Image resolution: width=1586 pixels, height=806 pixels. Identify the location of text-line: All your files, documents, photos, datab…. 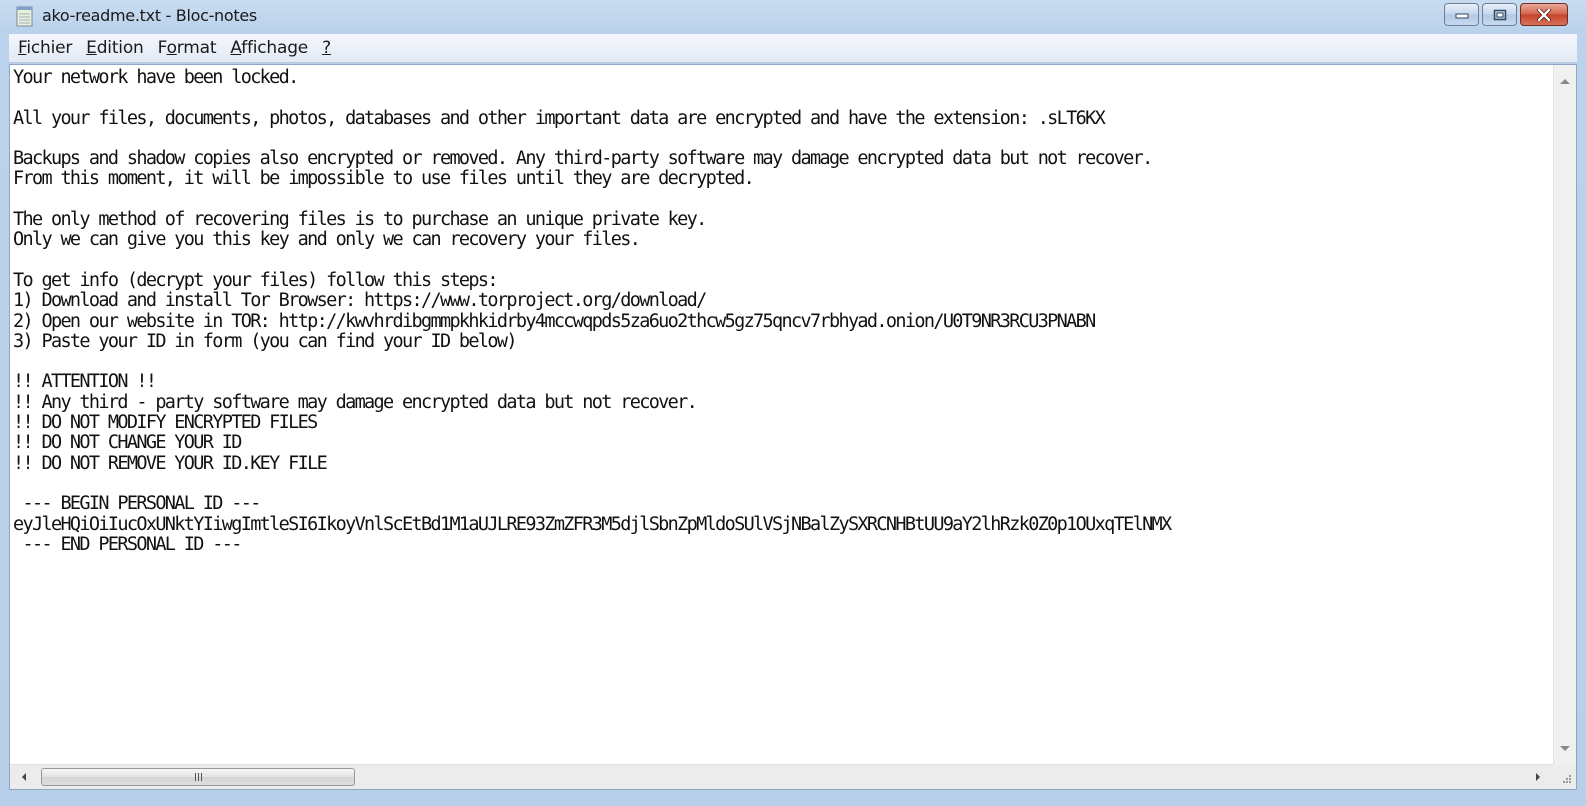
(559, 118).